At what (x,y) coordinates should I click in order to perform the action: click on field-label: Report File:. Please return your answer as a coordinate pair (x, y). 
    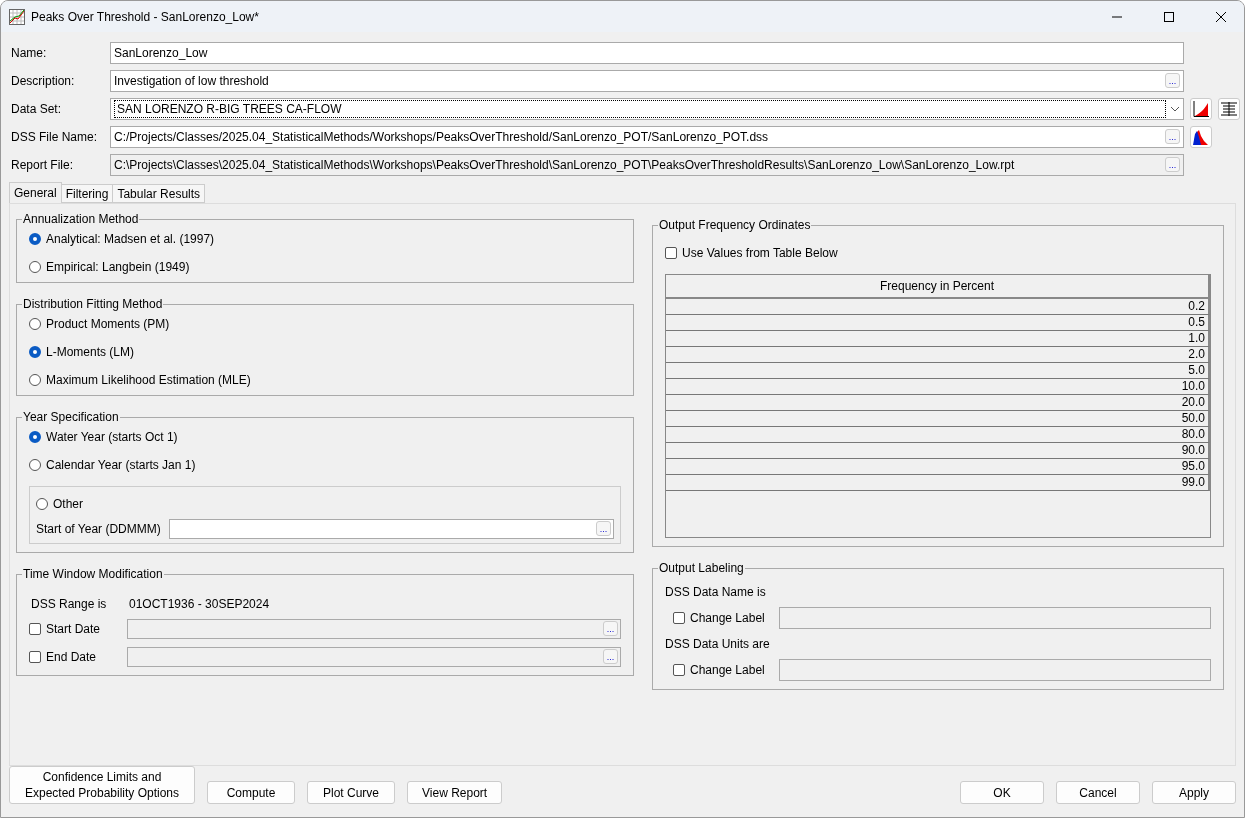
    Looking at the image, I should click on (43, 164).